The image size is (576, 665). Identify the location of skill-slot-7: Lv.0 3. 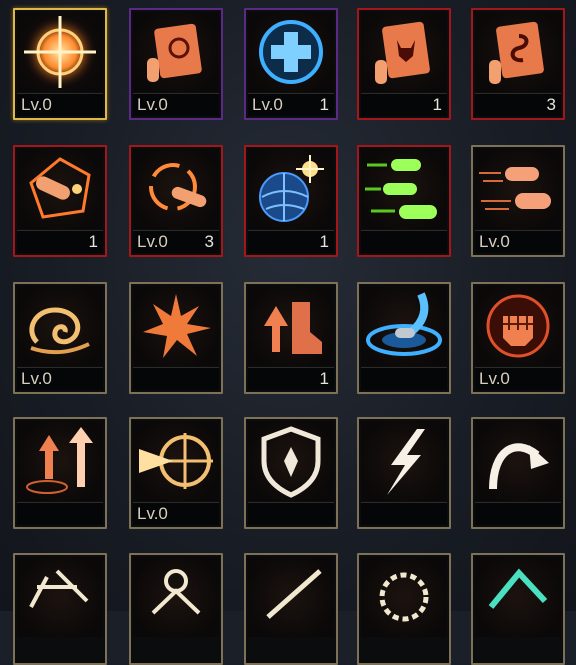
(176, 201).